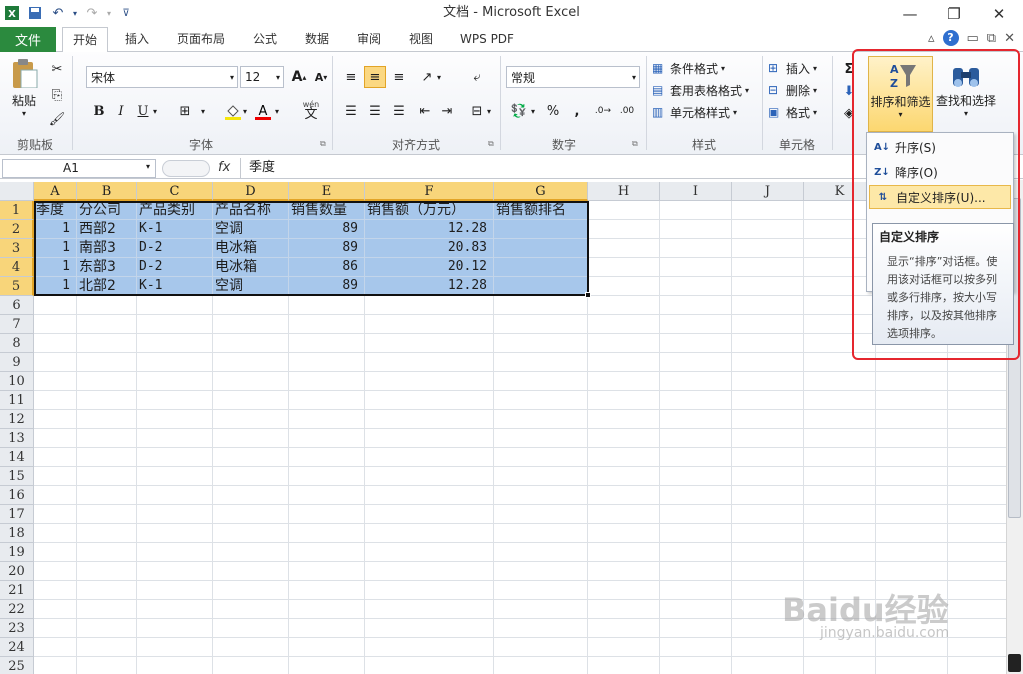  I want to click on workbook-minimize-icon: ▭, so click(973, 38).